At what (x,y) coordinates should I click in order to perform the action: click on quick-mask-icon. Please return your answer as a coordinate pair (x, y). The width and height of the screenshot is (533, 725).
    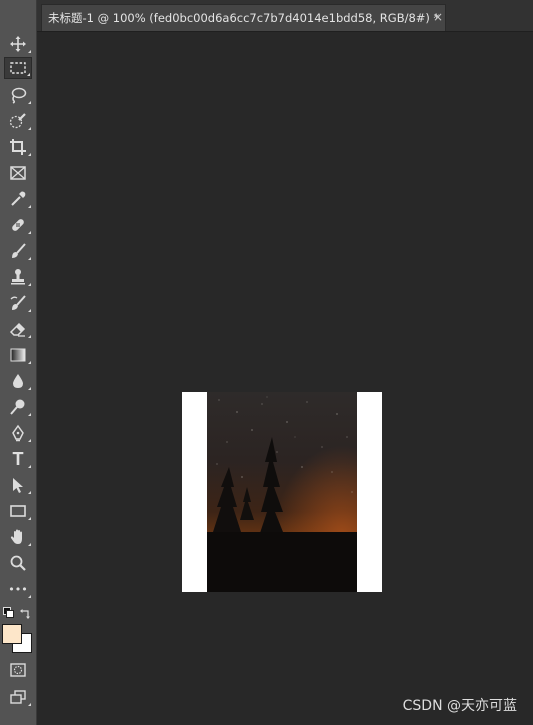
    Looking at the image, I should click on (18, 670).